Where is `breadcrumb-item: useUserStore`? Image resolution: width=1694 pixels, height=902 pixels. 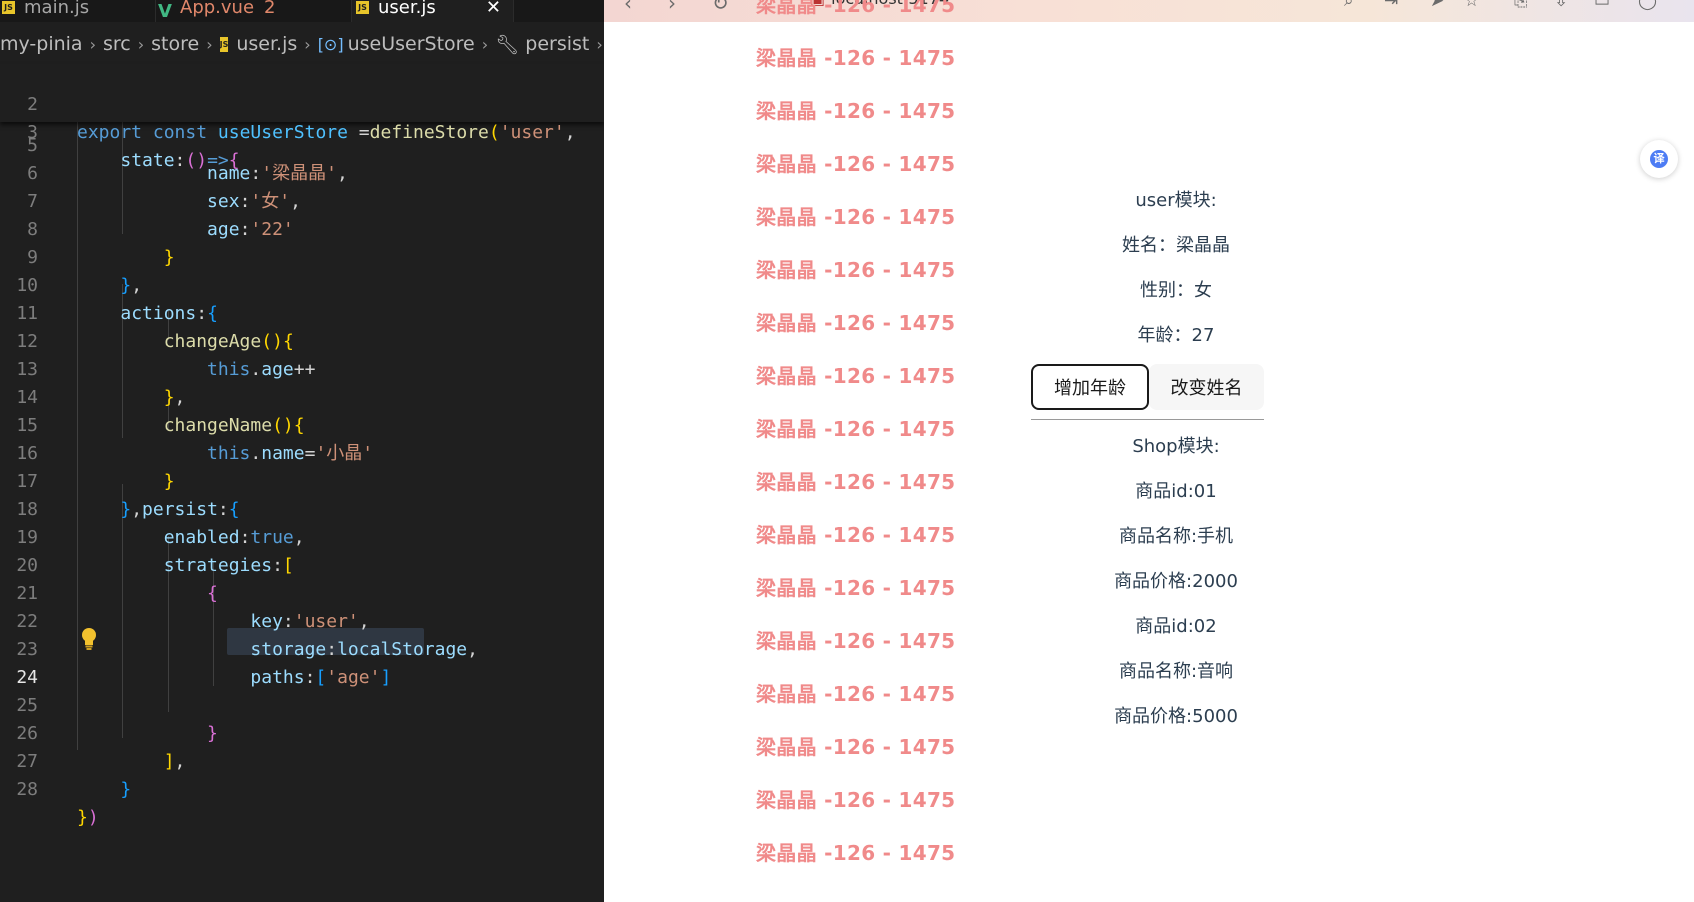
breadcrumb-item: useUserStore is located at coordinates (411, 44).